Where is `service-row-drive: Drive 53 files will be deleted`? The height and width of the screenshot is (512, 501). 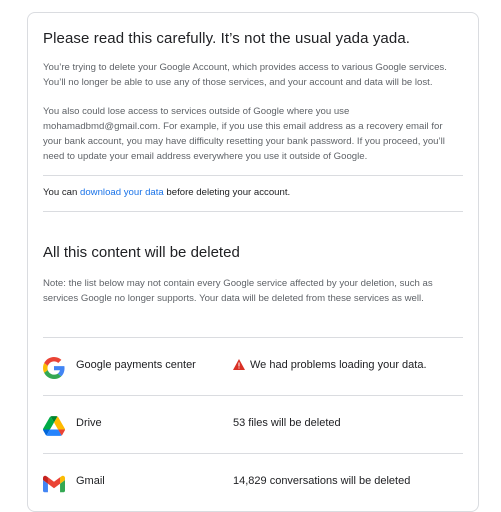 service-row-drive: Drive 53 files will be deleted is located at coordinates (253, 425).